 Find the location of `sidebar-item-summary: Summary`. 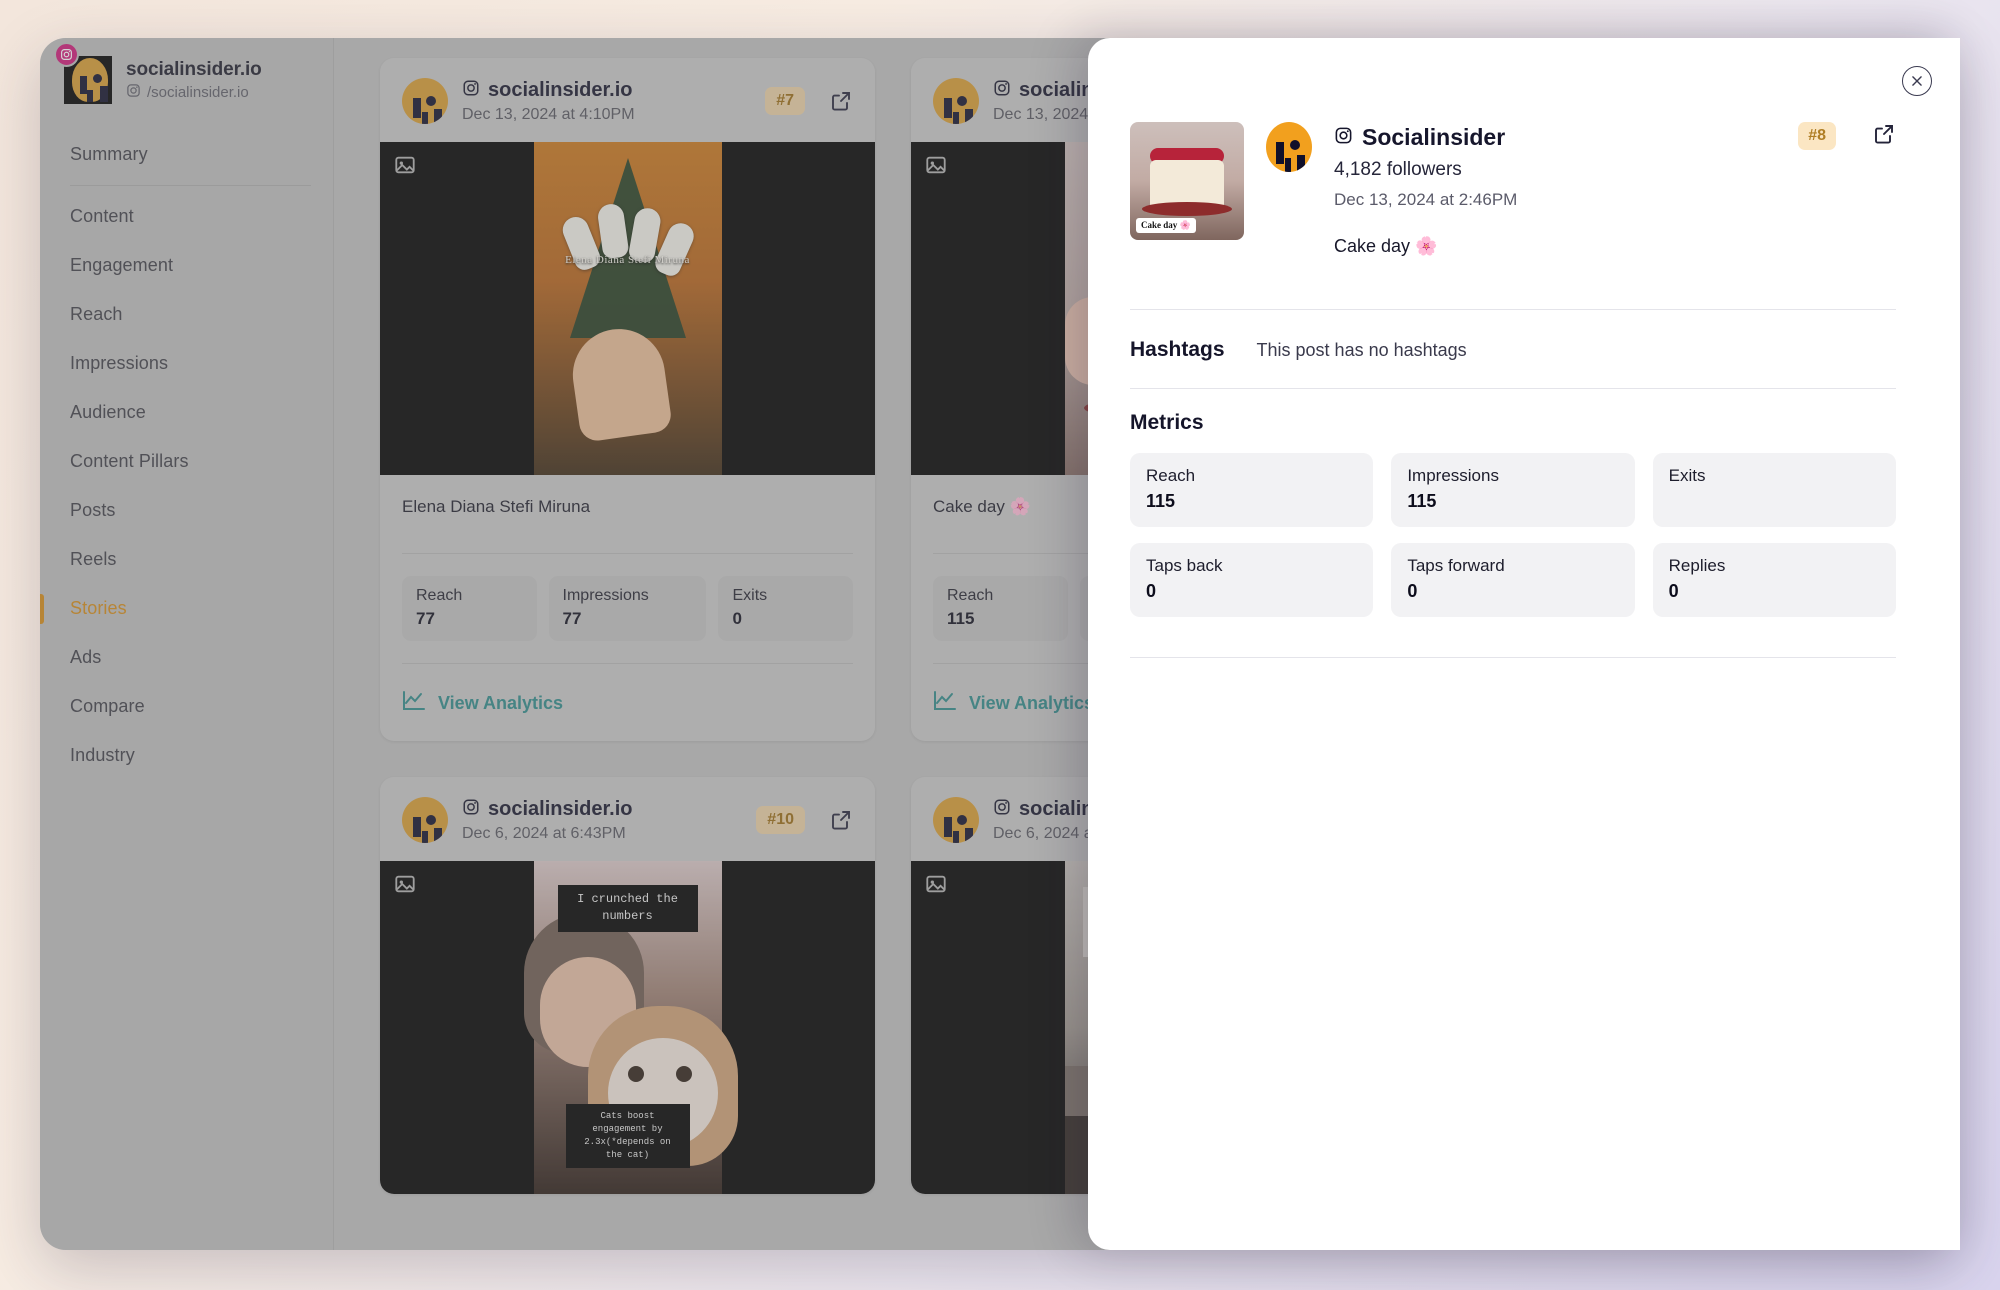

sidebar-item-summary: Summary is located at coordinates (186, 154).